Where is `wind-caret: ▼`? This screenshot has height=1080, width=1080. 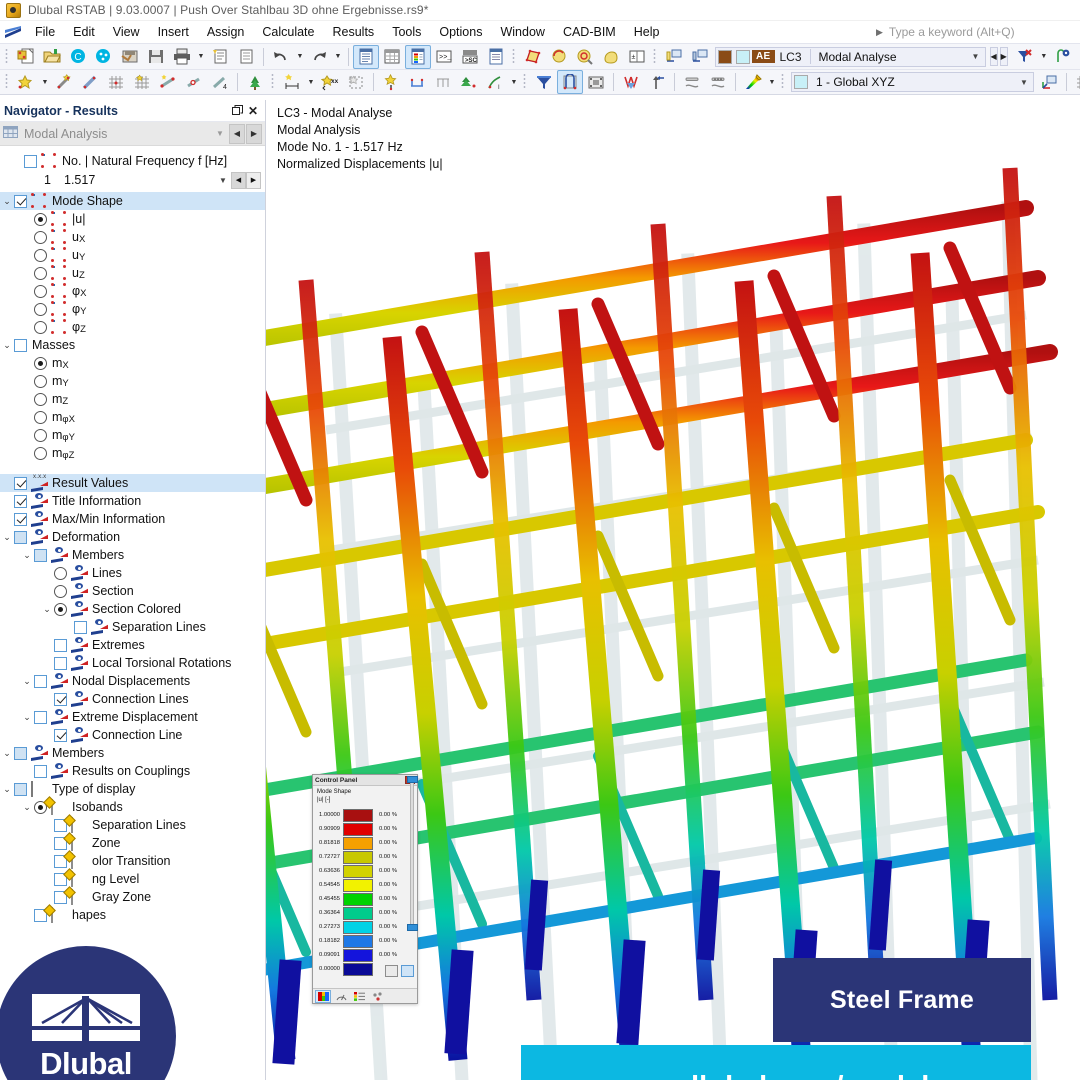
wind-caret: ▼ is located at coordinates (514, 82).